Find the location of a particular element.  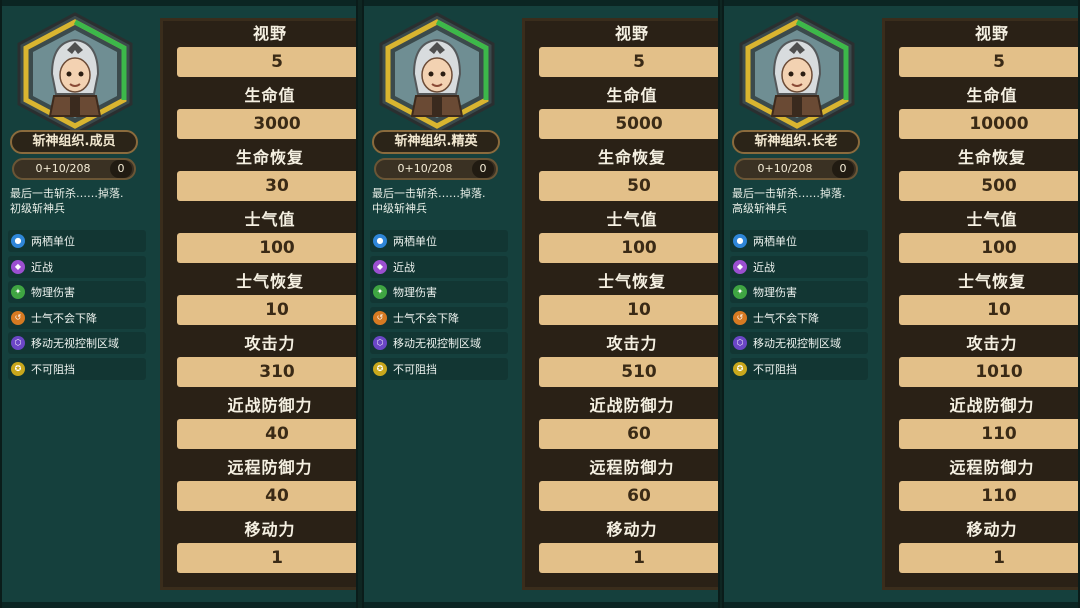

stat-label: 攻击力 is located at coordinates (992, 343).